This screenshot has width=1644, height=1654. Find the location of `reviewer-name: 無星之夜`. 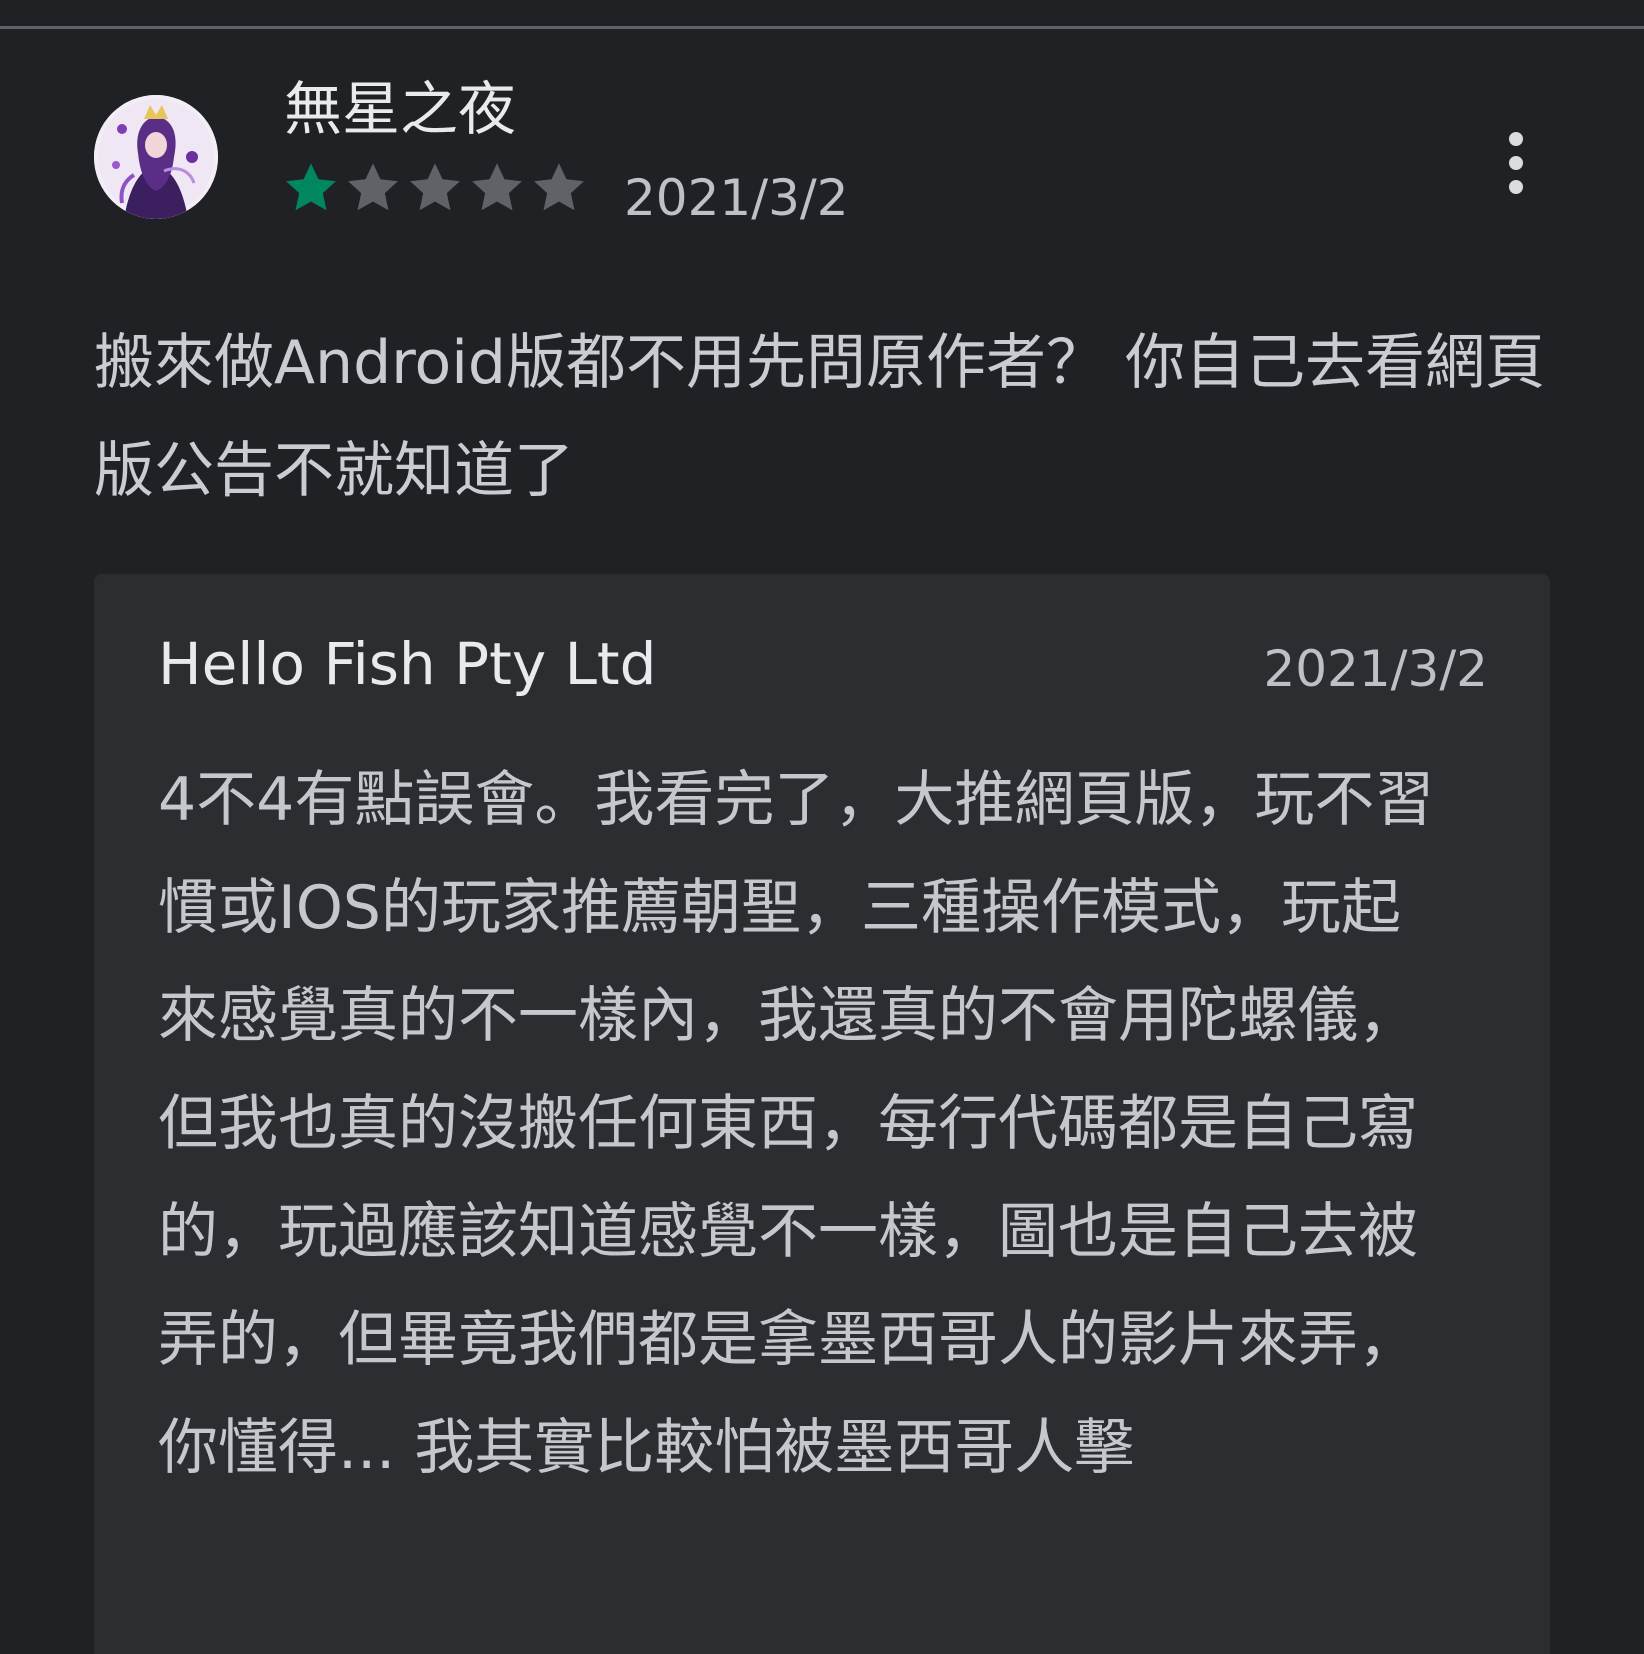

reviewer-name: 無星之夜 is located at coordinates (400, 109).